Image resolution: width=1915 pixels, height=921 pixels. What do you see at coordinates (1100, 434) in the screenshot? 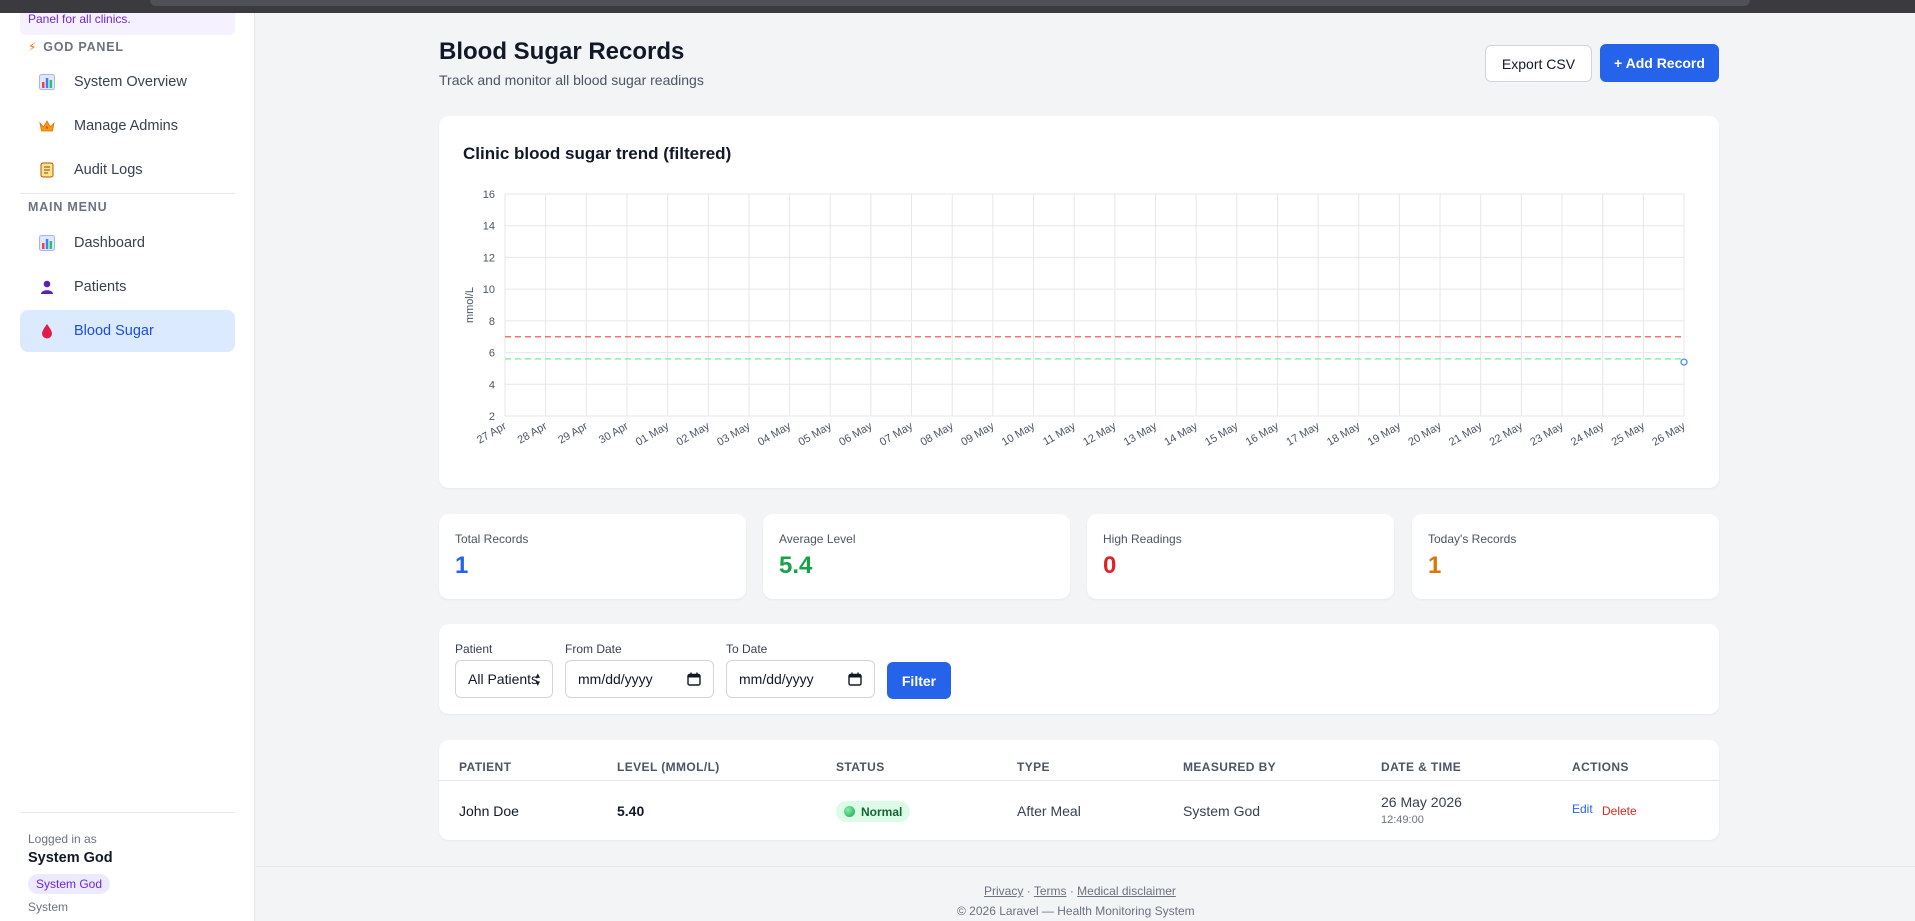
I see `x-tick-label: 12 May` at bounding box center [1100, 434].